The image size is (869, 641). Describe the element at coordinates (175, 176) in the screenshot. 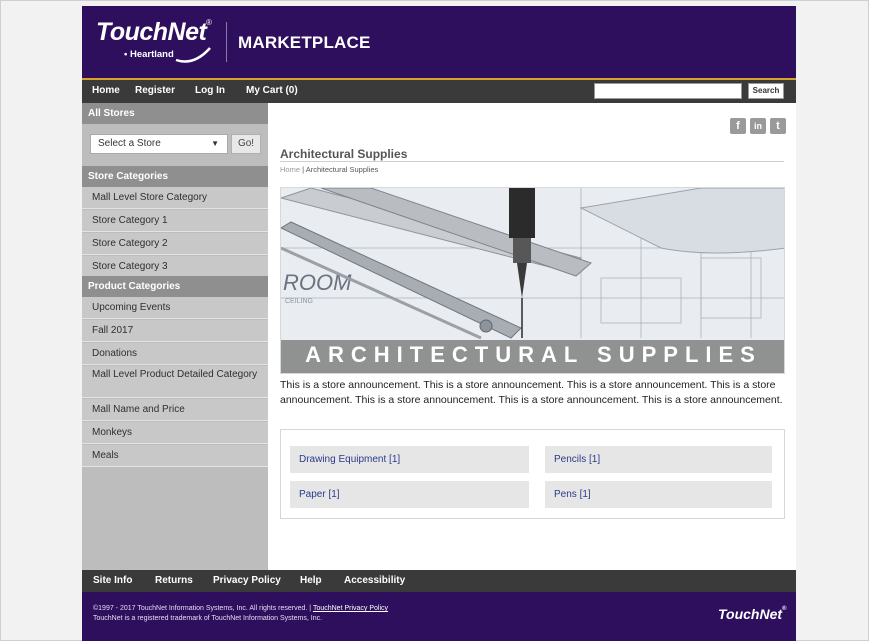

I see `store-categories-heading: Store Categories` at that location.